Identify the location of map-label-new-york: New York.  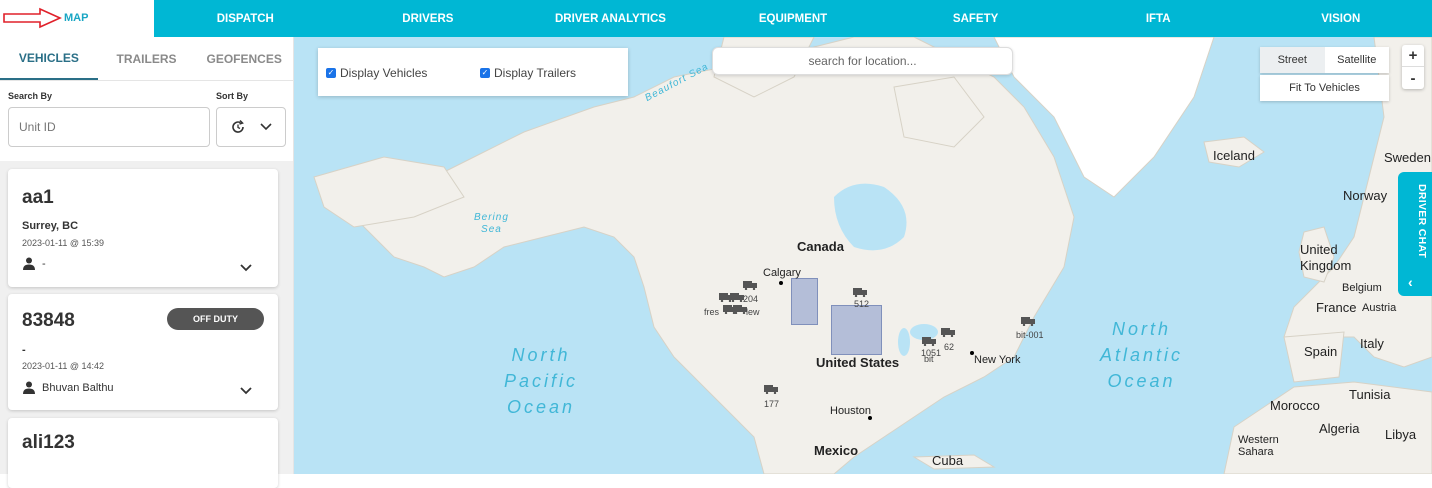
(997, 360).